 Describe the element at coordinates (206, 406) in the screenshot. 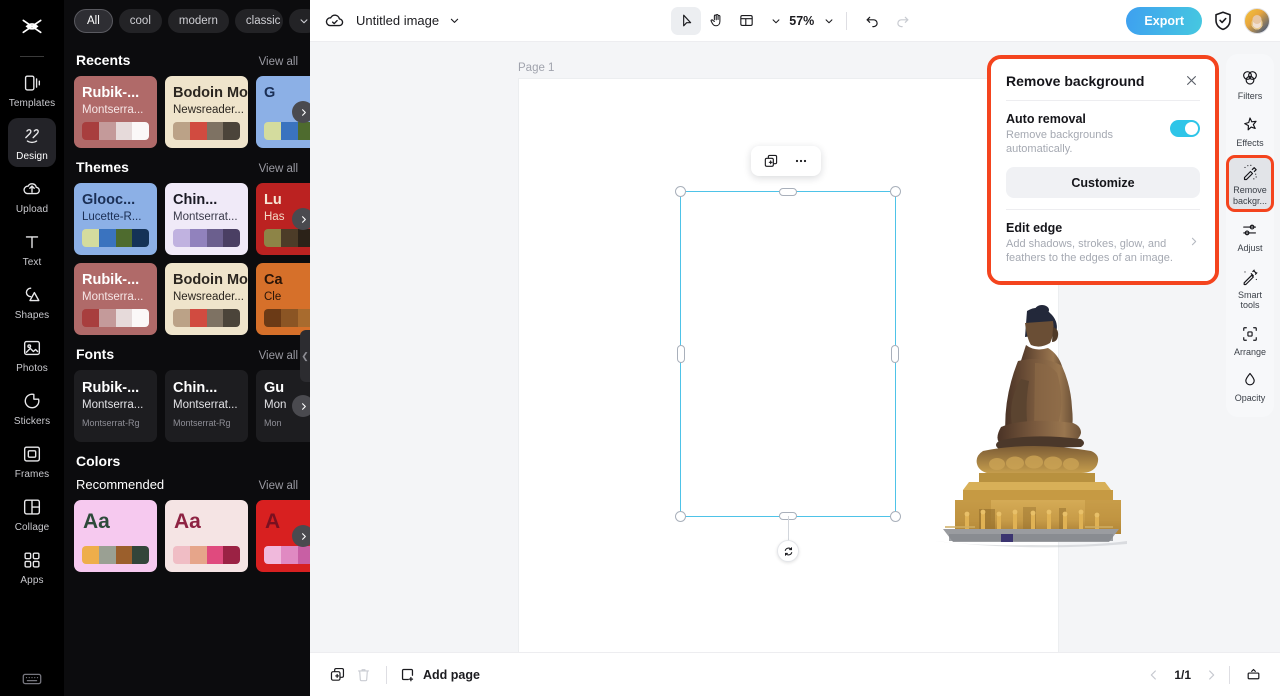

I see `font-card: Chin... Montserrat... Montserrat-Rg` at that location.